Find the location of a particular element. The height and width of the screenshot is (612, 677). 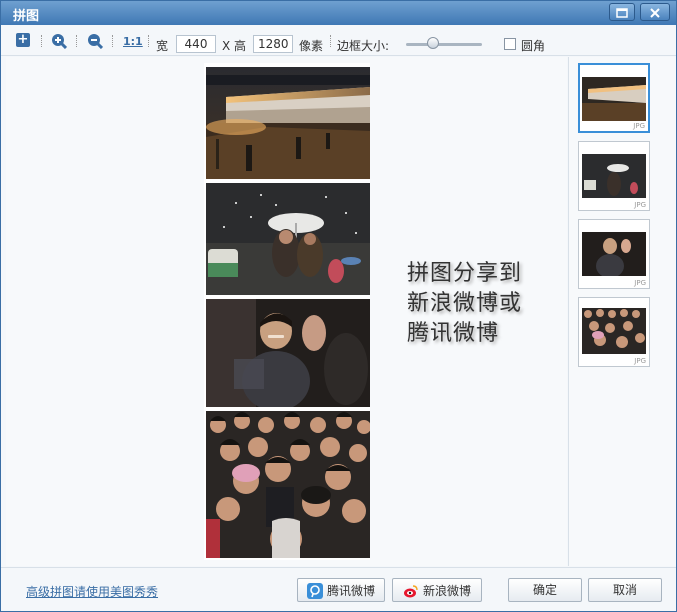

thumbnail-item-4: JPG is located at coordinates (614, 332).